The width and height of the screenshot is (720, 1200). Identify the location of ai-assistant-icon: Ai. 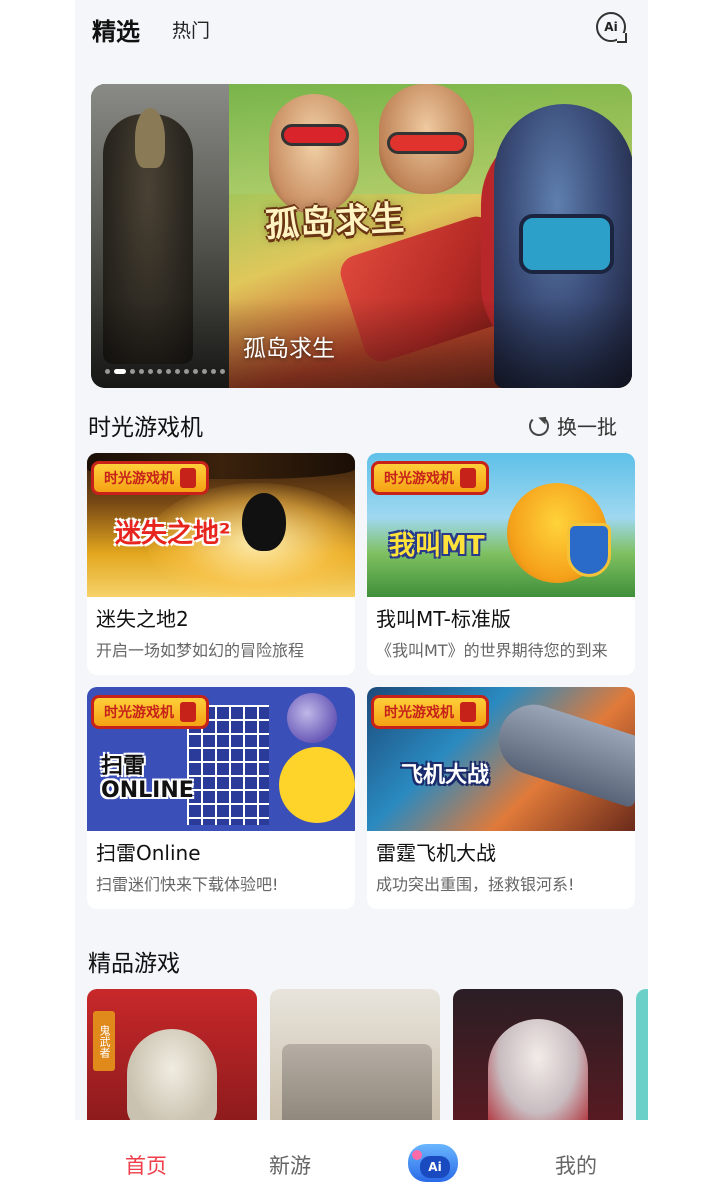
(611, 27).